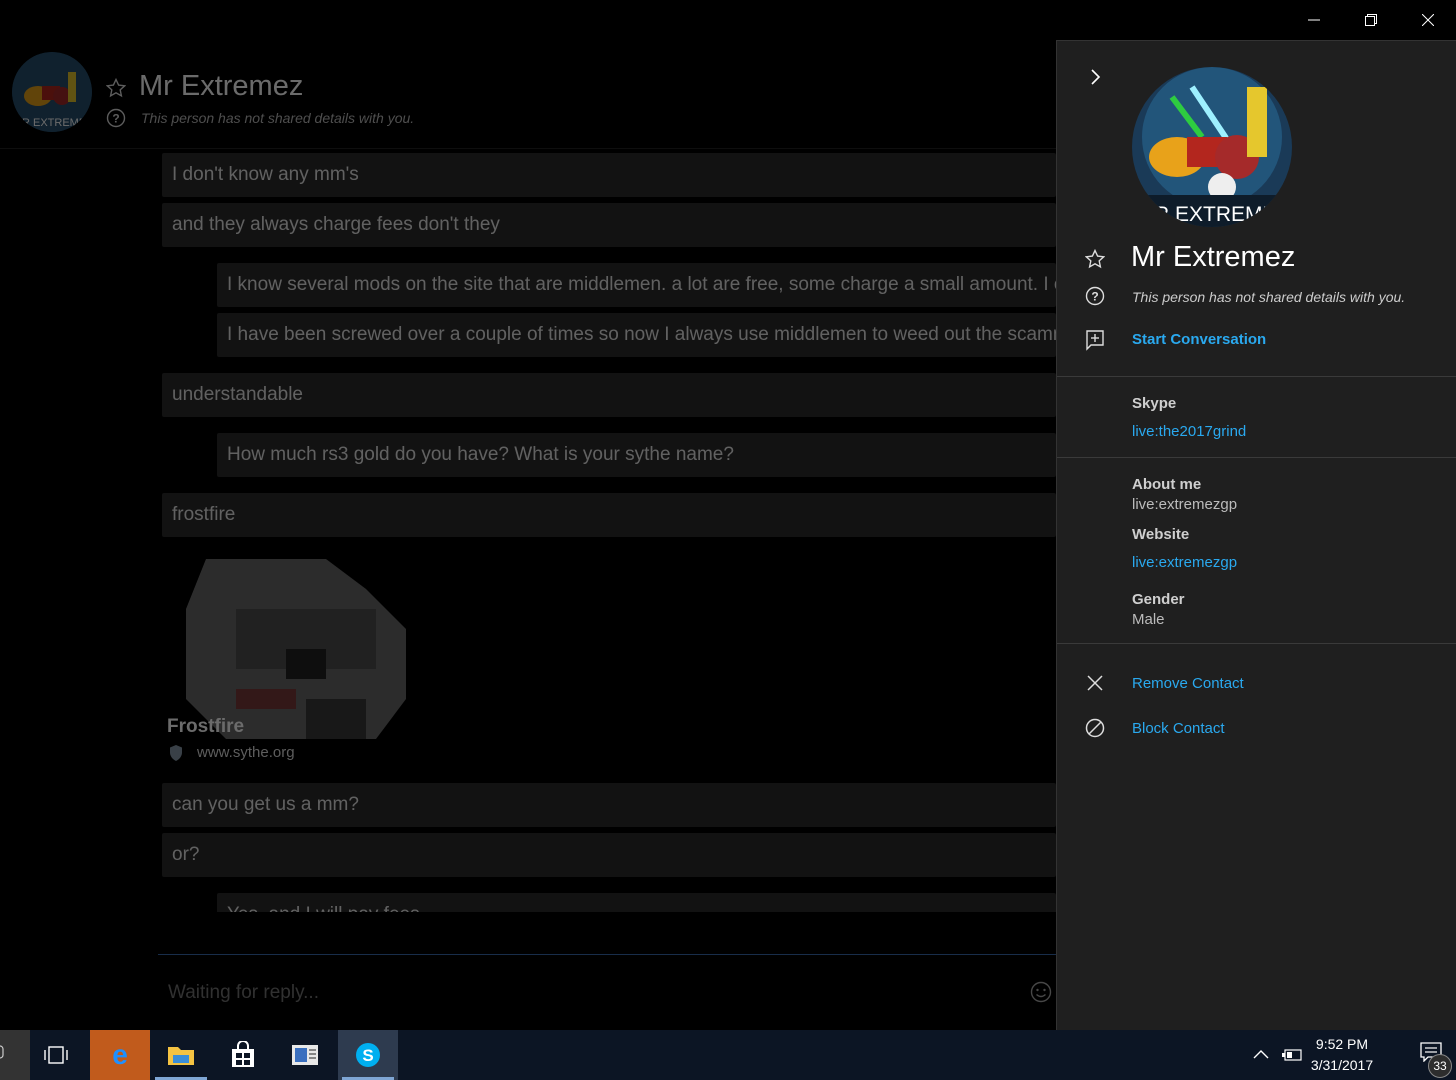 This screenshot has width=1456, height=1080. Describe the element at coordinates (1184, 562) in the screenshot. I see `website-link: live:extremezgp` at that location.